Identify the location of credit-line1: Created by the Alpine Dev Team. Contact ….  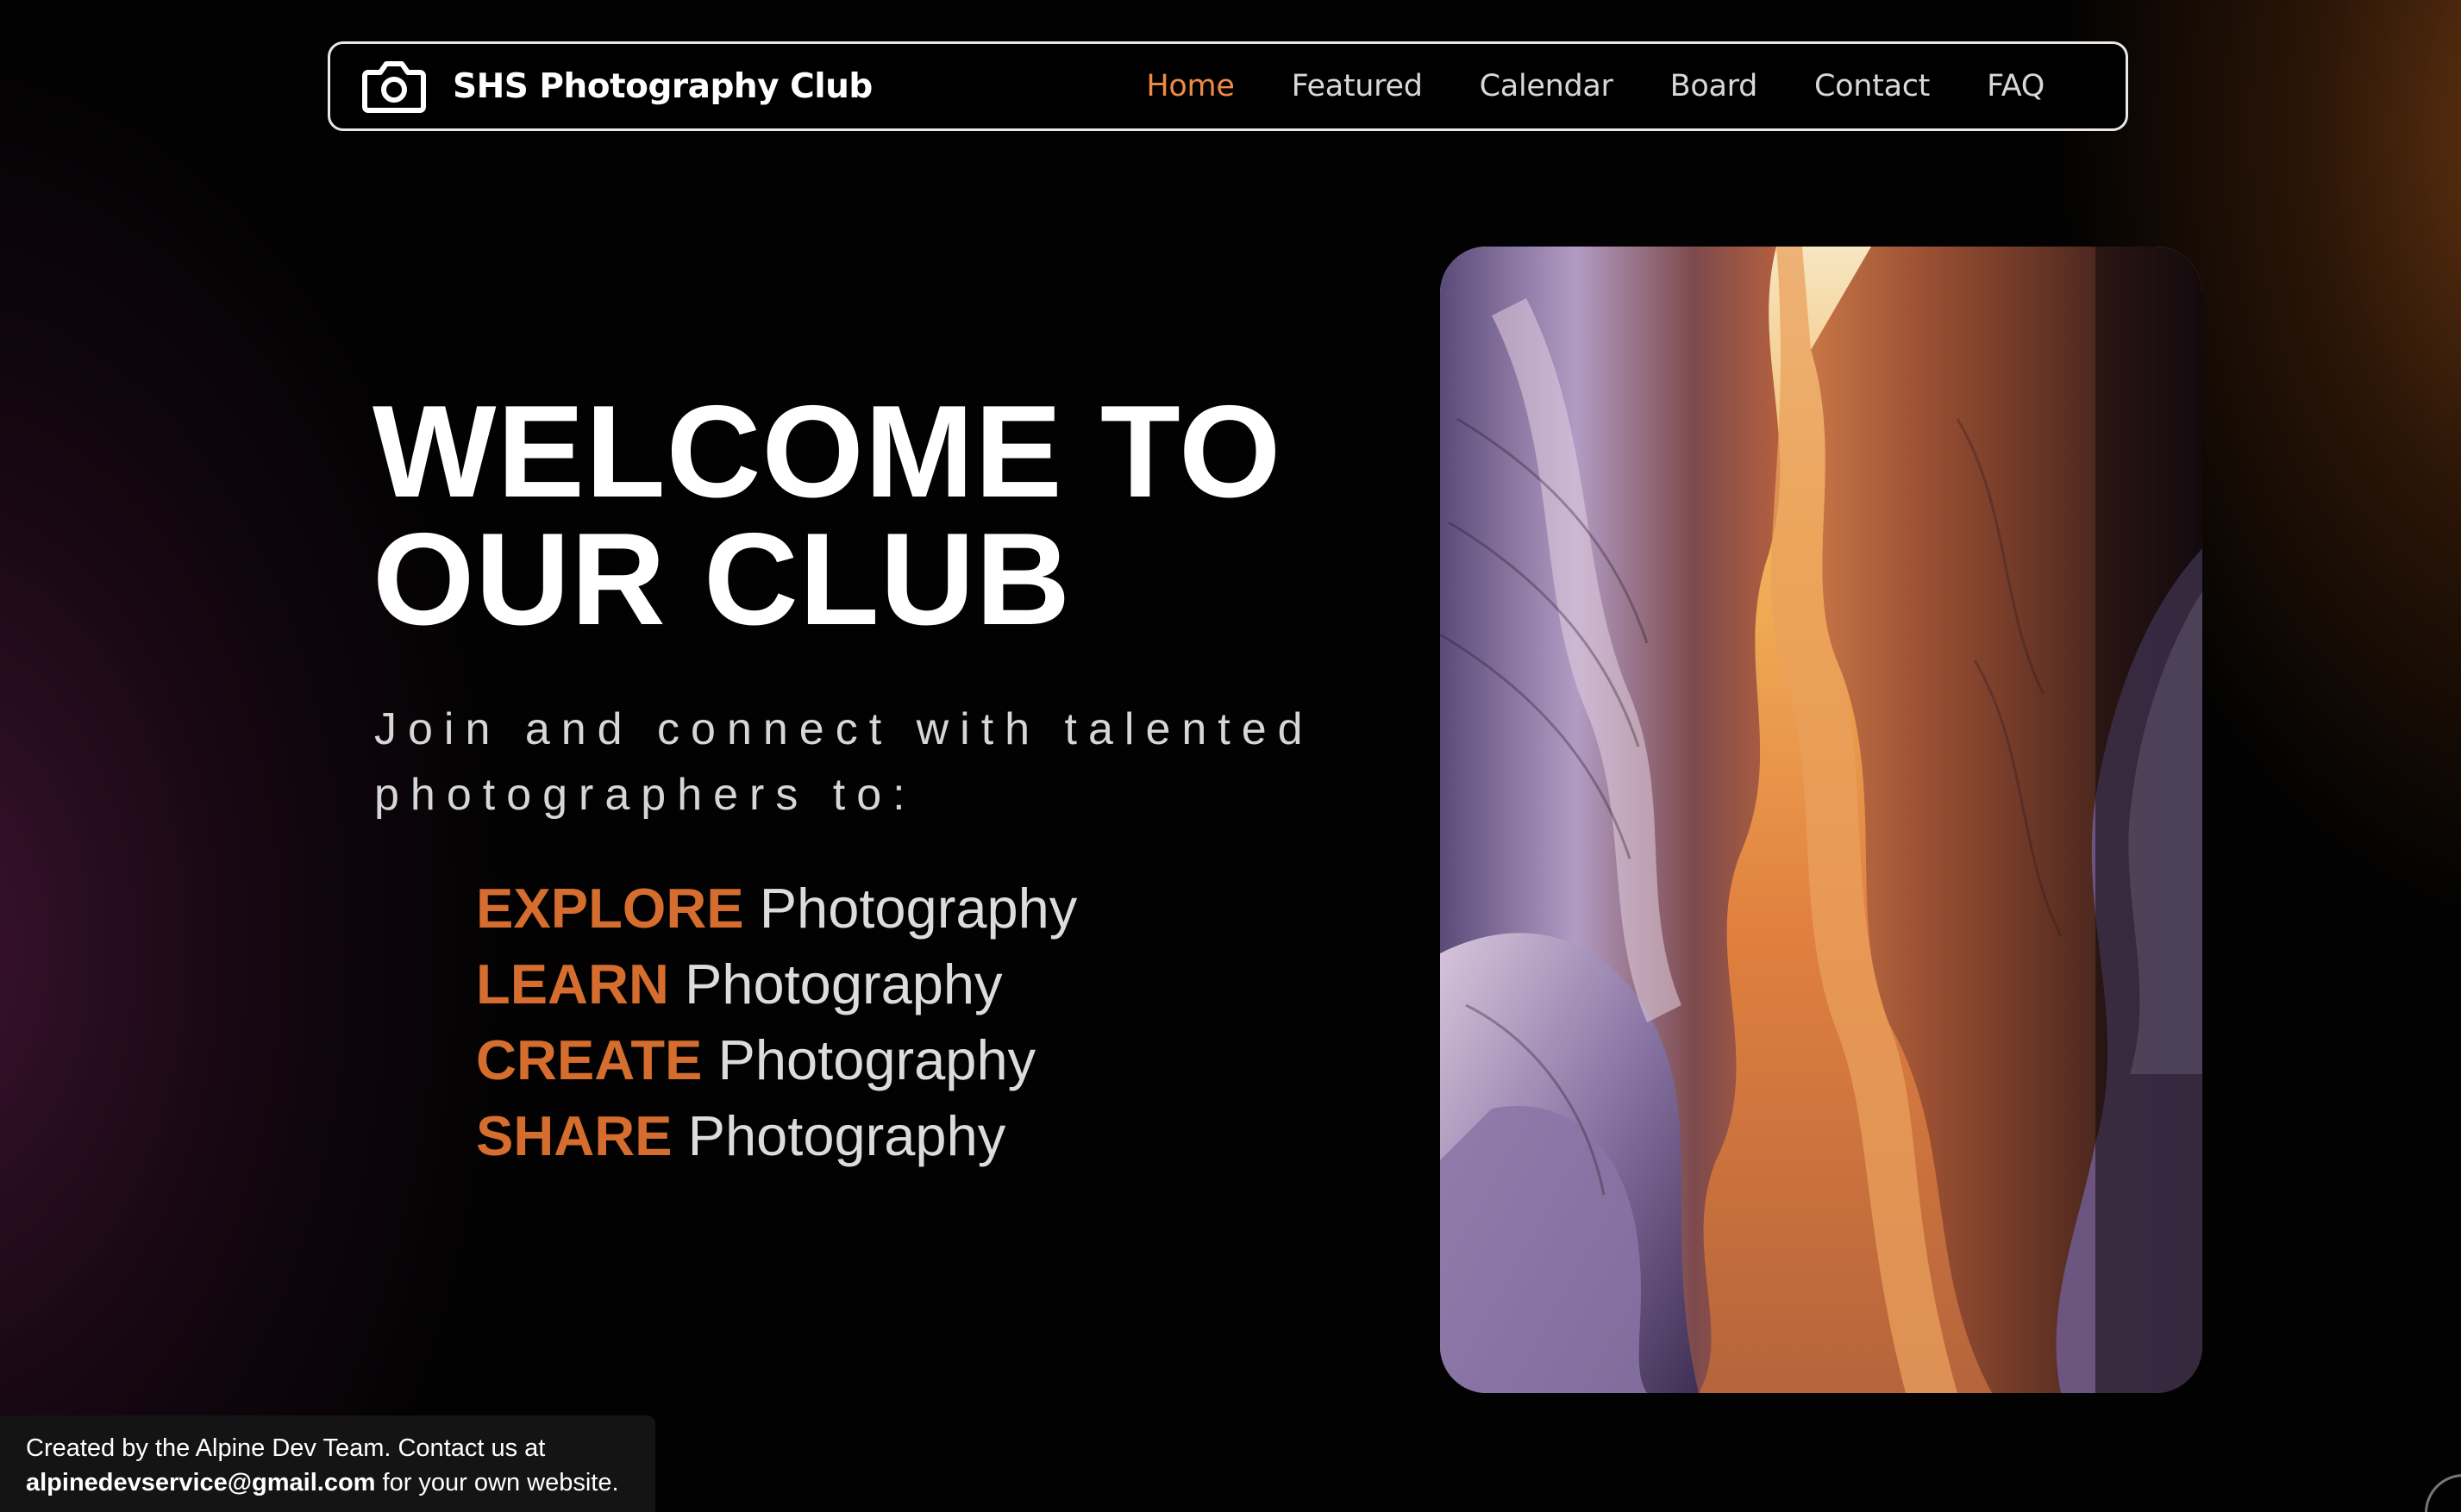
(286, 1448).